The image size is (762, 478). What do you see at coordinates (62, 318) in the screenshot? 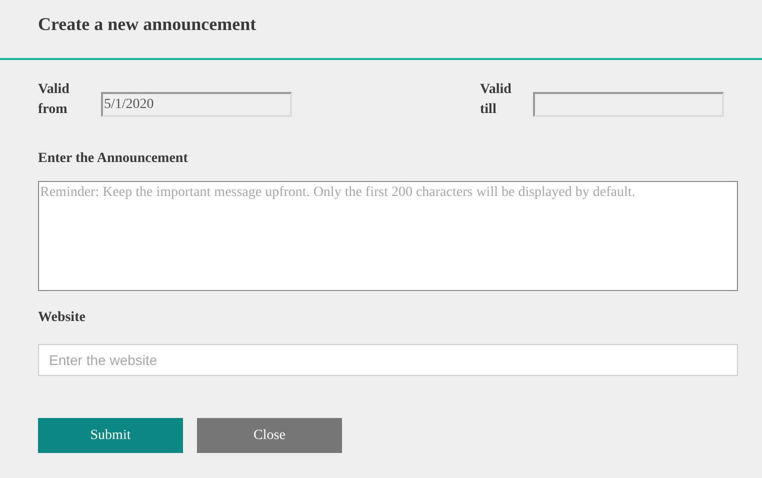
I see `website-label: Website` at bounding box center [62, 318].